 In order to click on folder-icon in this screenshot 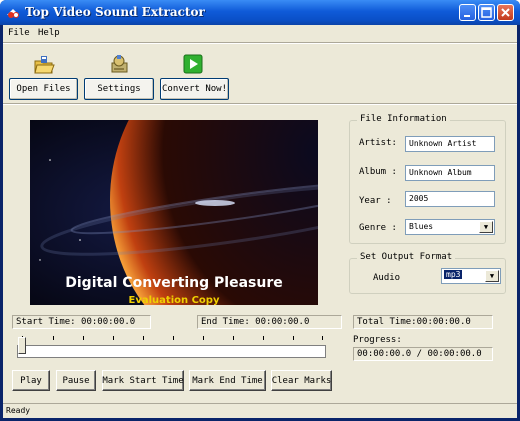, I will do `click(44, 65)`.